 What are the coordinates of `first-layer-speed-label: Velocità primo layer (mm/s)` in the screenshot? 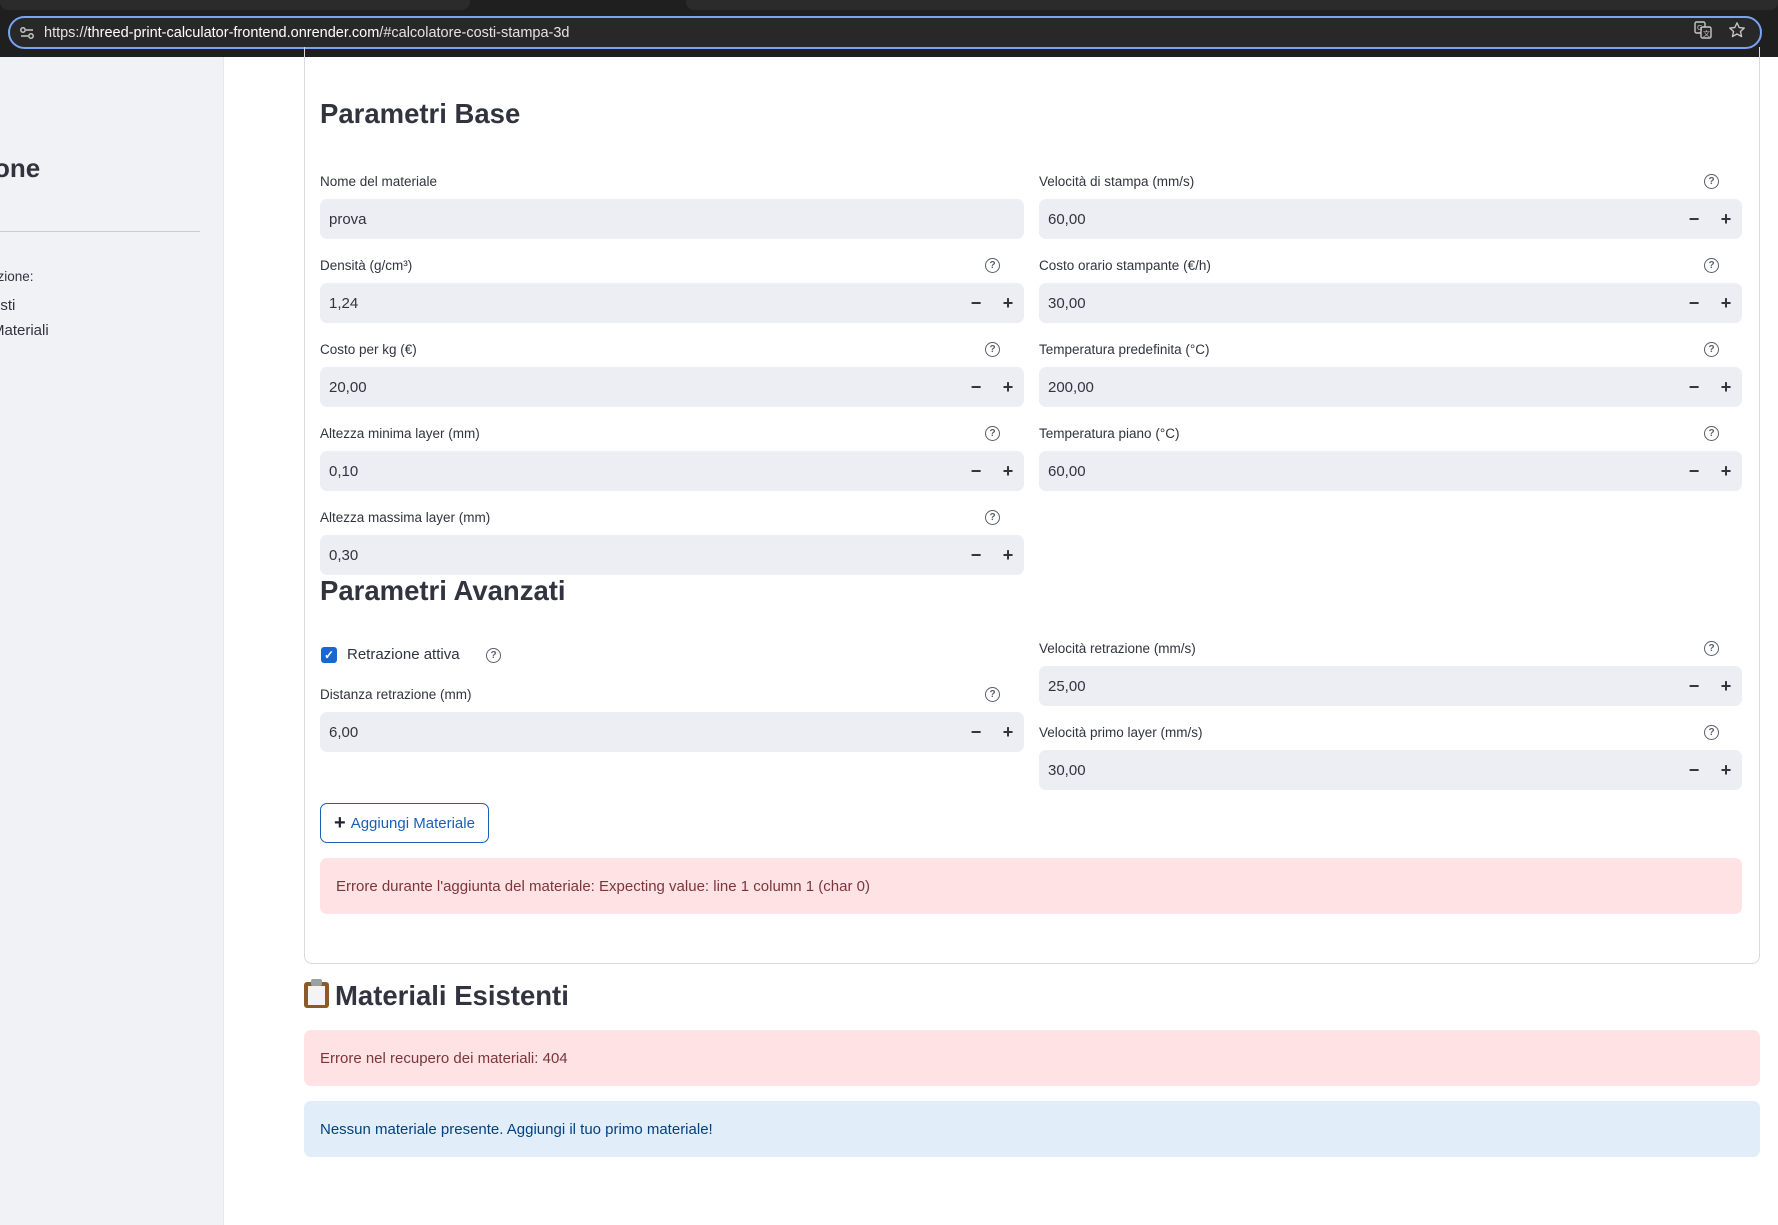 It's located at (1121, 732).